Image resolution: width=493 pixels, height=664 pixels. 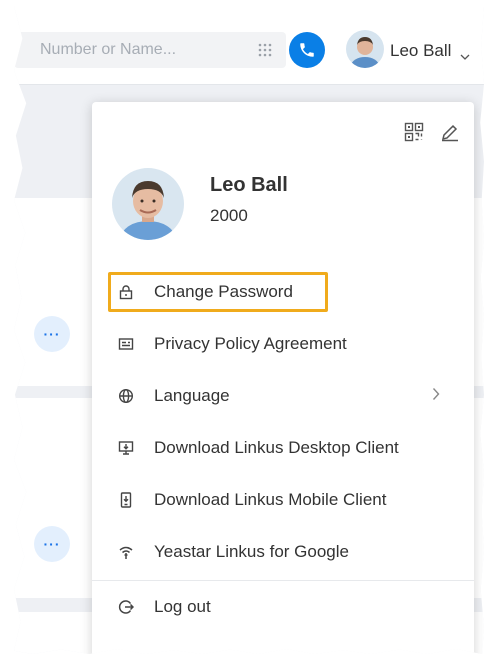 I want to click on menu-item-change-password: Change Password, so click(x=283, y=292).